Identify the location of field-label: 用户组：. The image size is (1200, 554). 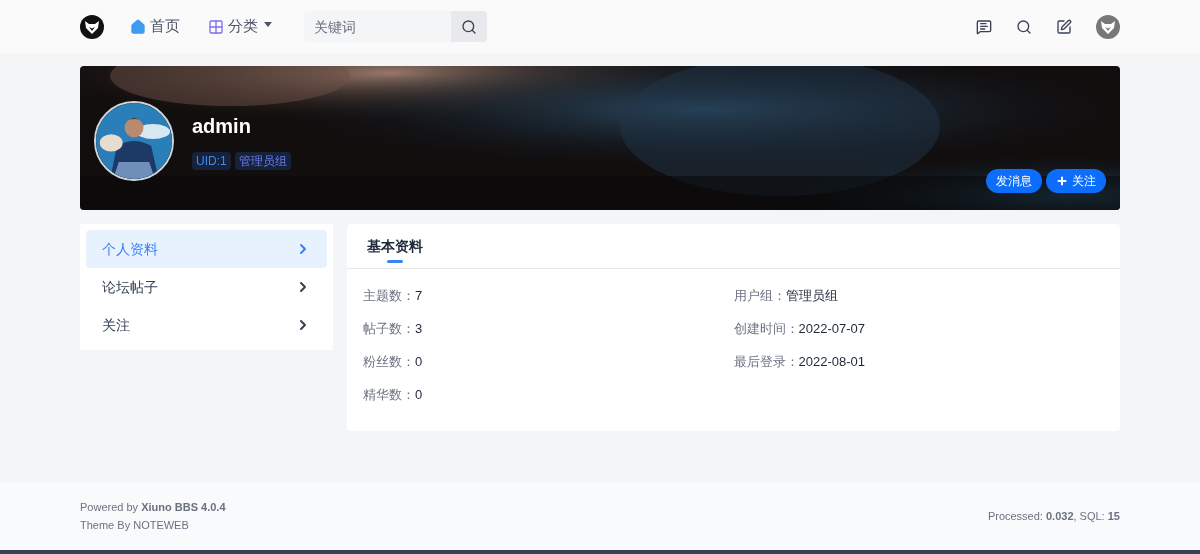
(759, 296).